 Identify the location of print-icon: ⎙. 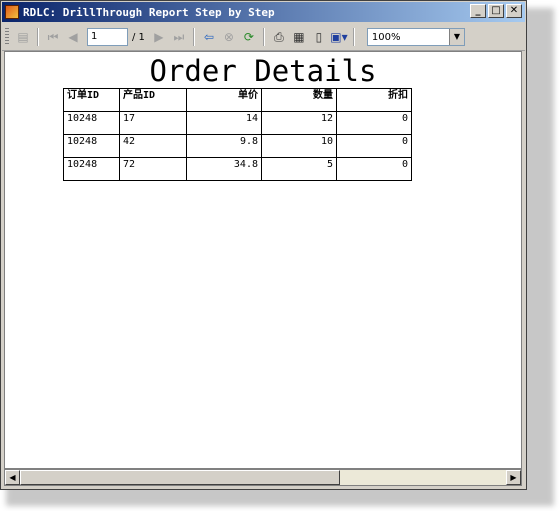
(279, 37).